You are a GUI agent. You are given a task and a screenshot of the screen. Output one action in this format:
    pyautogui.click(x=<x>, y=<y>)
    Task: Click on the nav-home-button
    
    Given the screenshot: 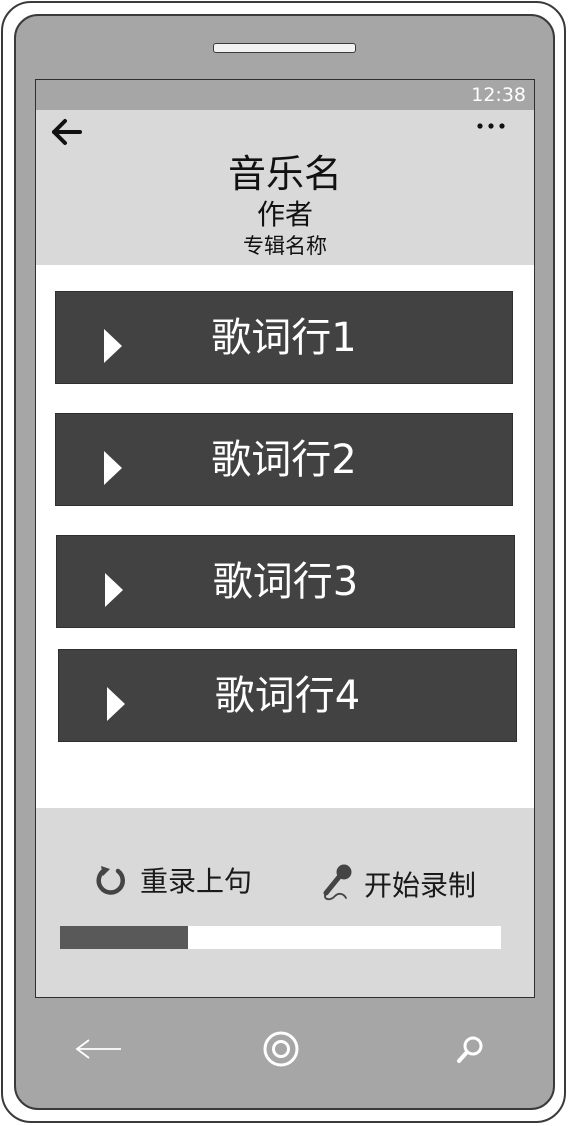 What is the action you would take?
    pyautogui.click(x=281, y=1049)
    